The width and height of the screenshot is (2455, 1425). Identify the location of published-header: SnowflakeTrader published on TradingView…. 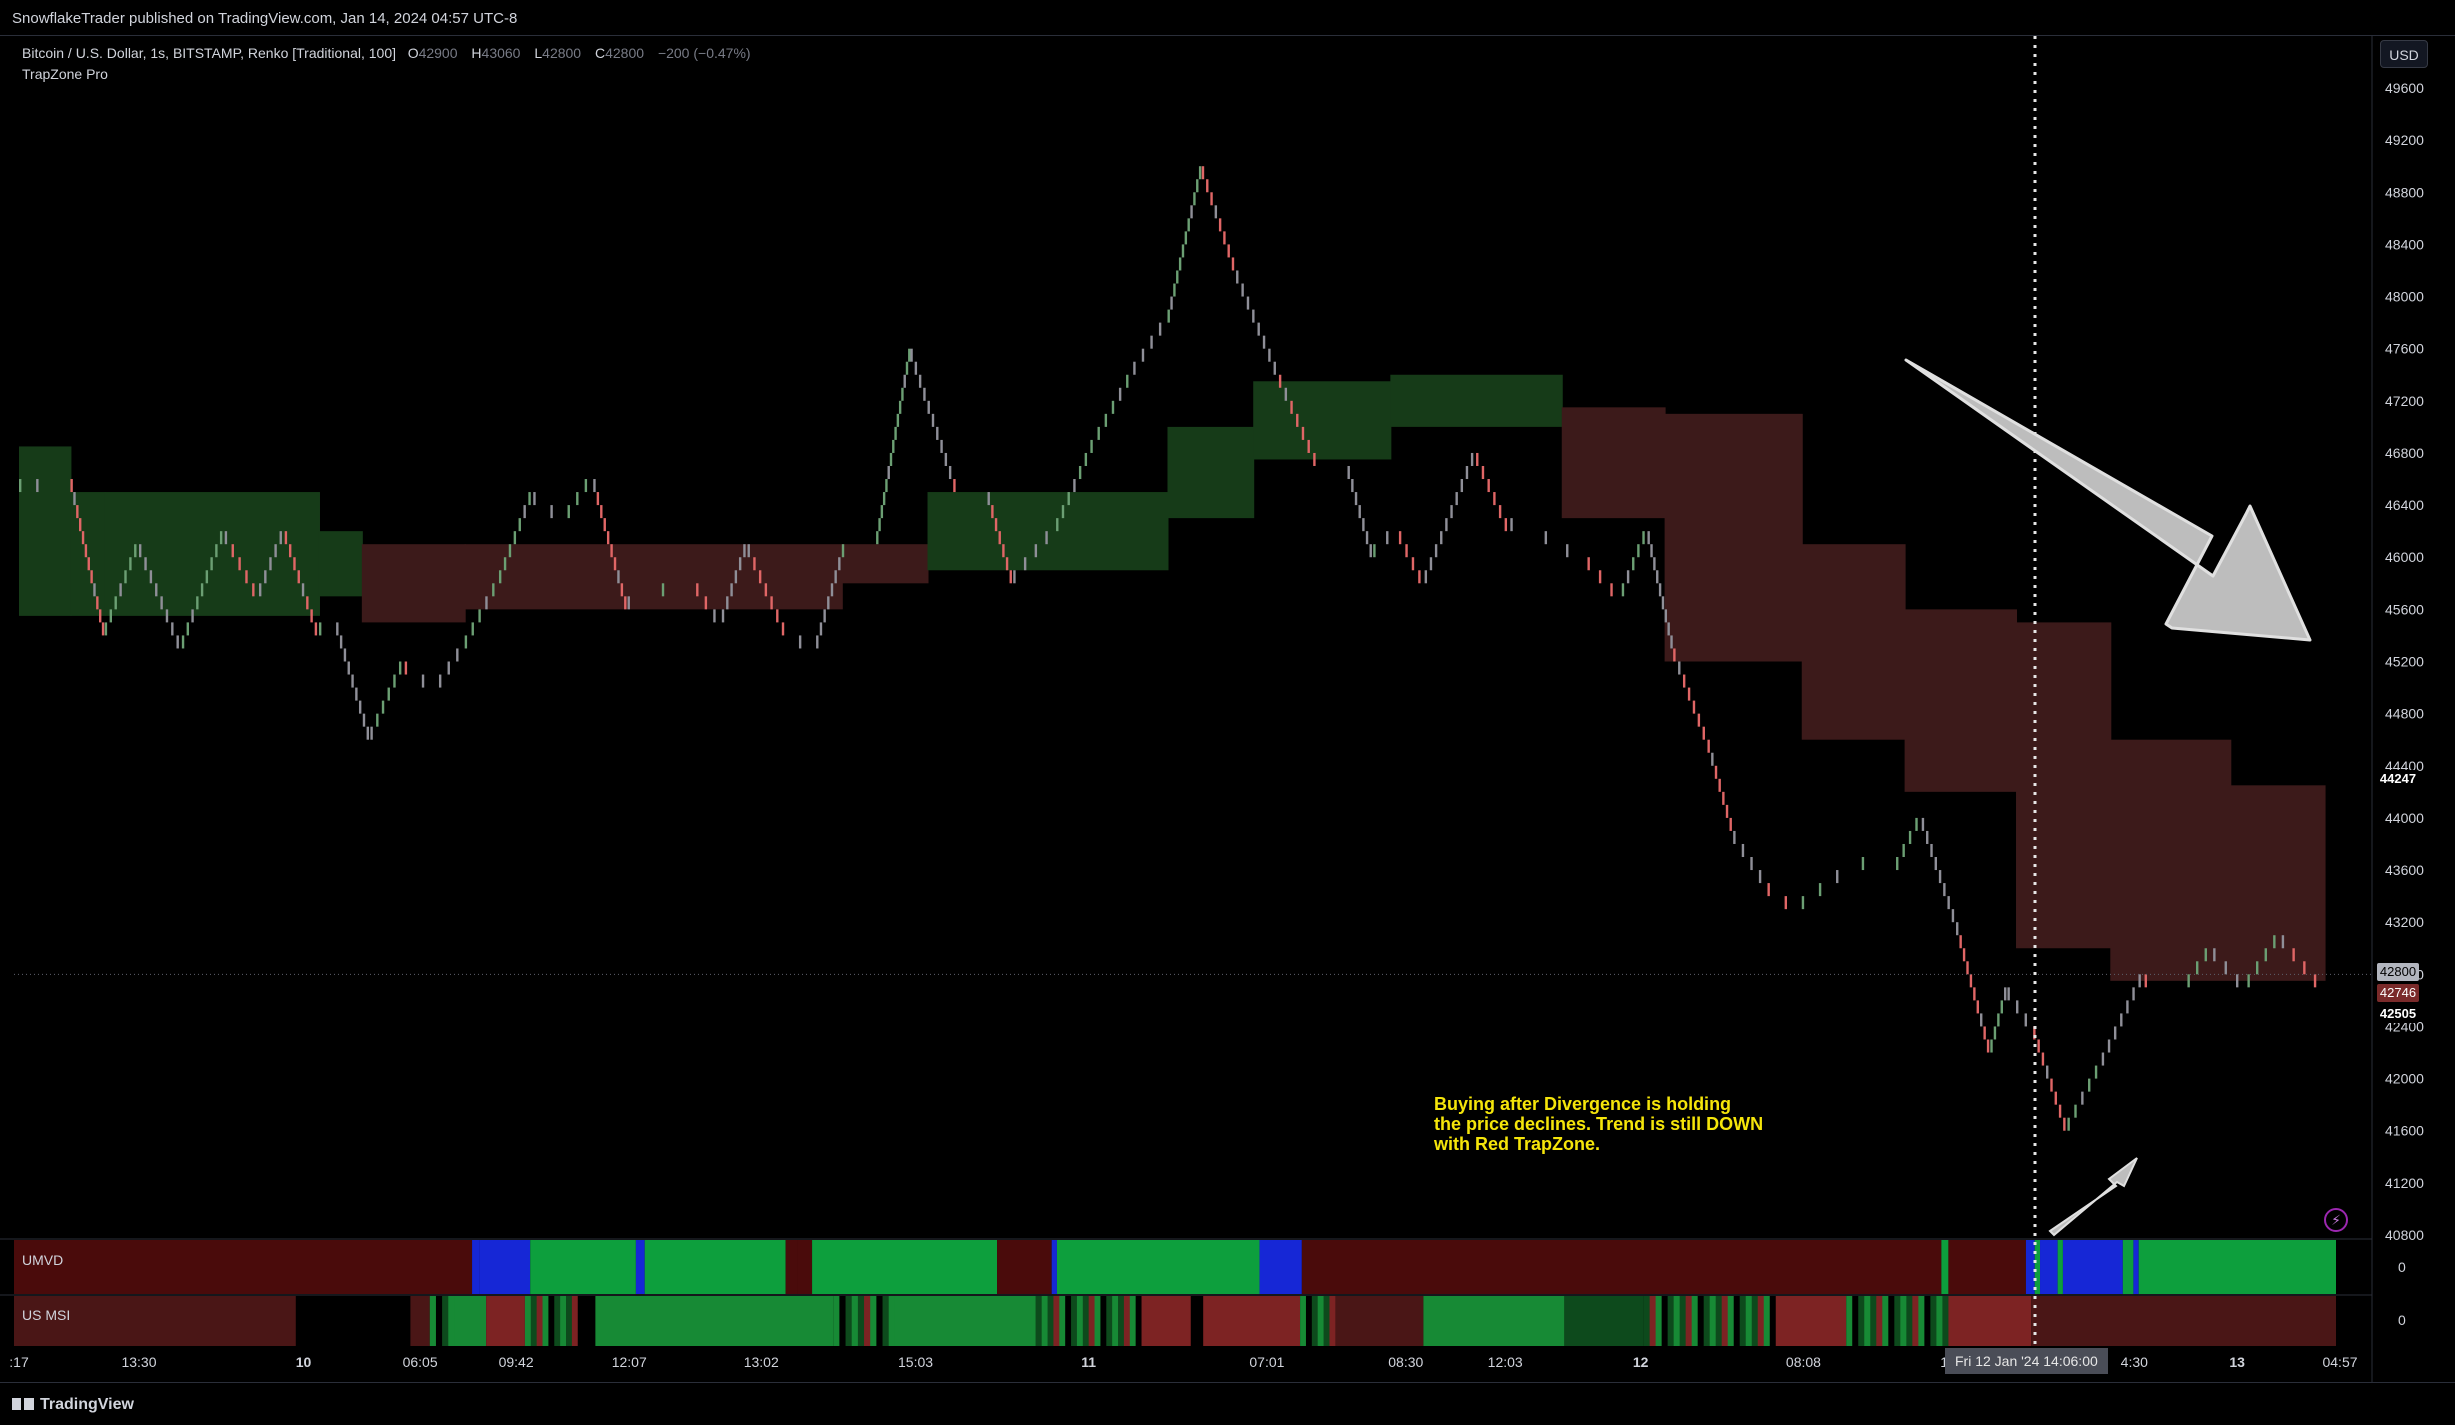
(1227, 18).